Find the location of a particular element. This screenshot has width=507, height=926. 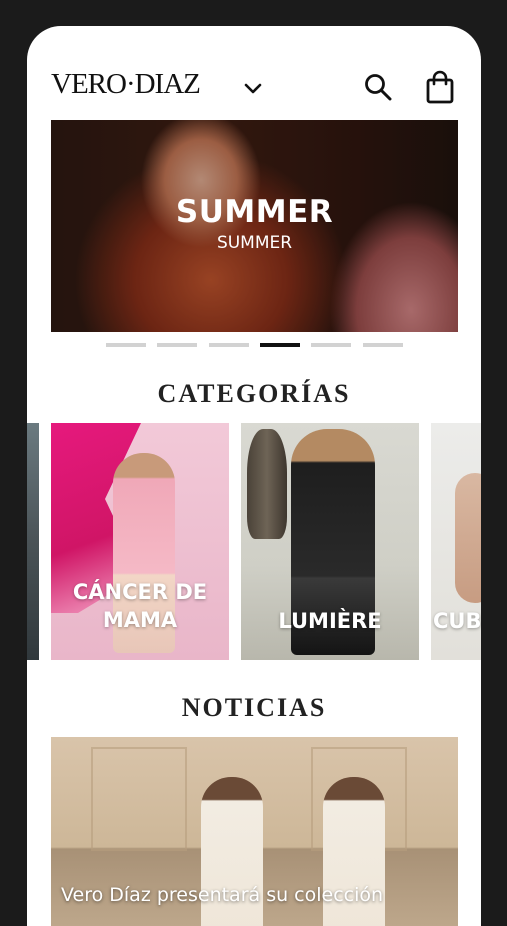

category-label: CUB is located at coordinates (457, 621).